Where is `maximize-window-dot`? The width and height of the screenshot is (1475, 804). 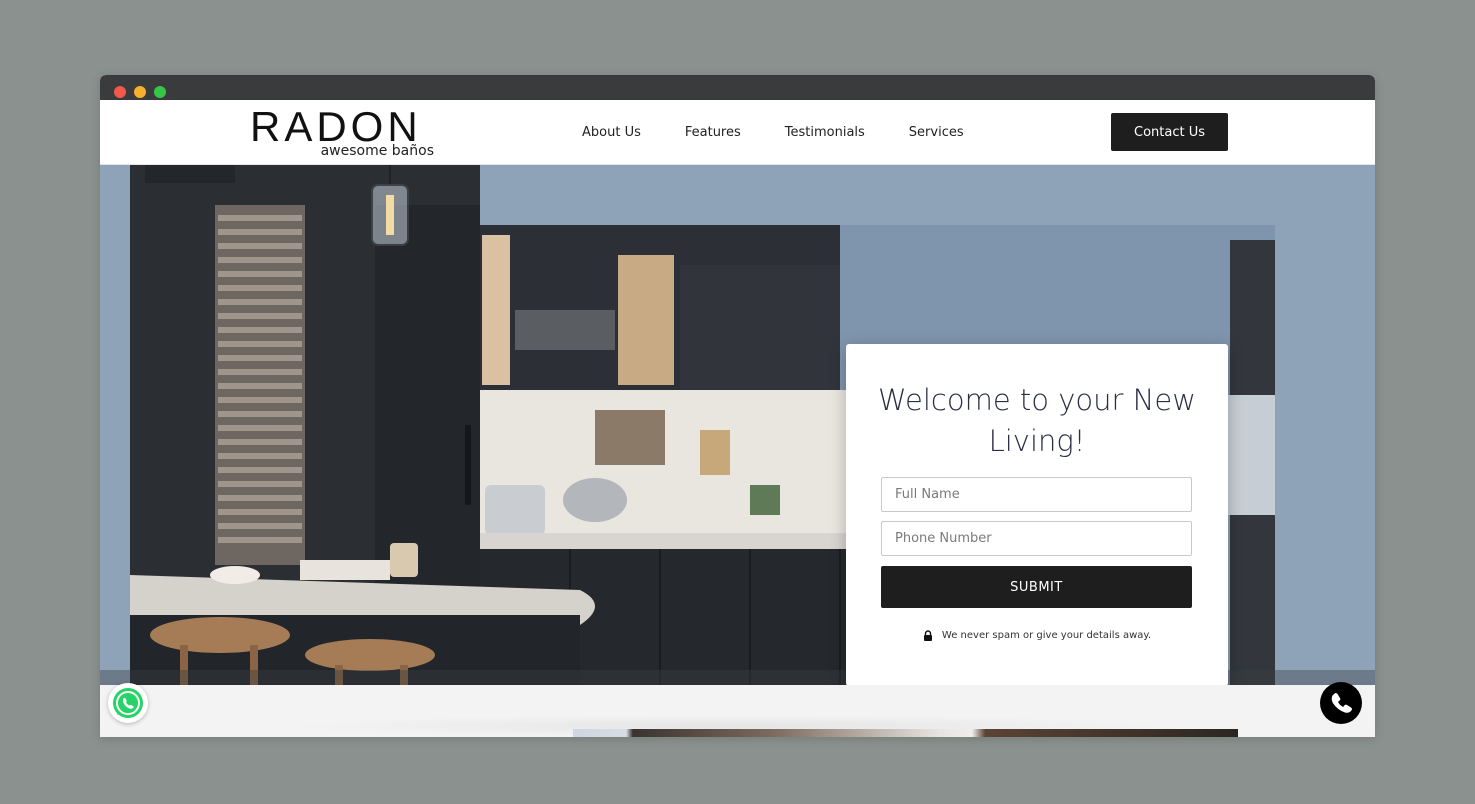 maximize-window-dot is located at coordinates (160, 92).